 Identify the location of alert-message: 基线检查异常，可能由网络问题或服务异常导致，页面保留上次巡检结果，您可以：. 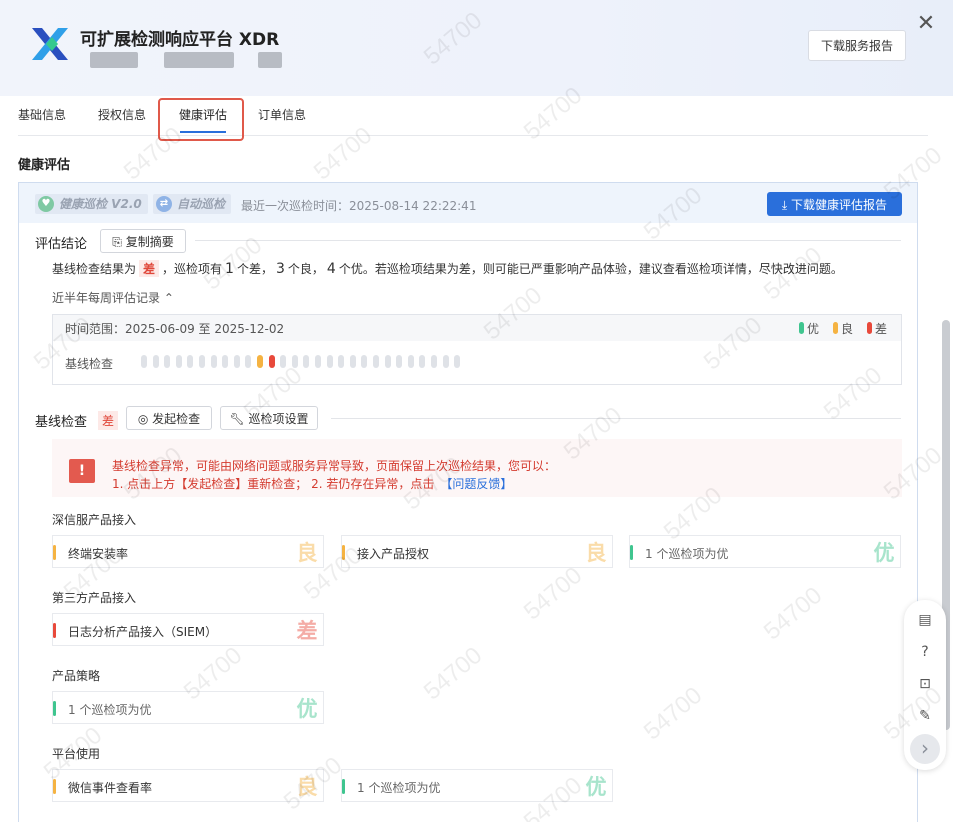
(334, 466).